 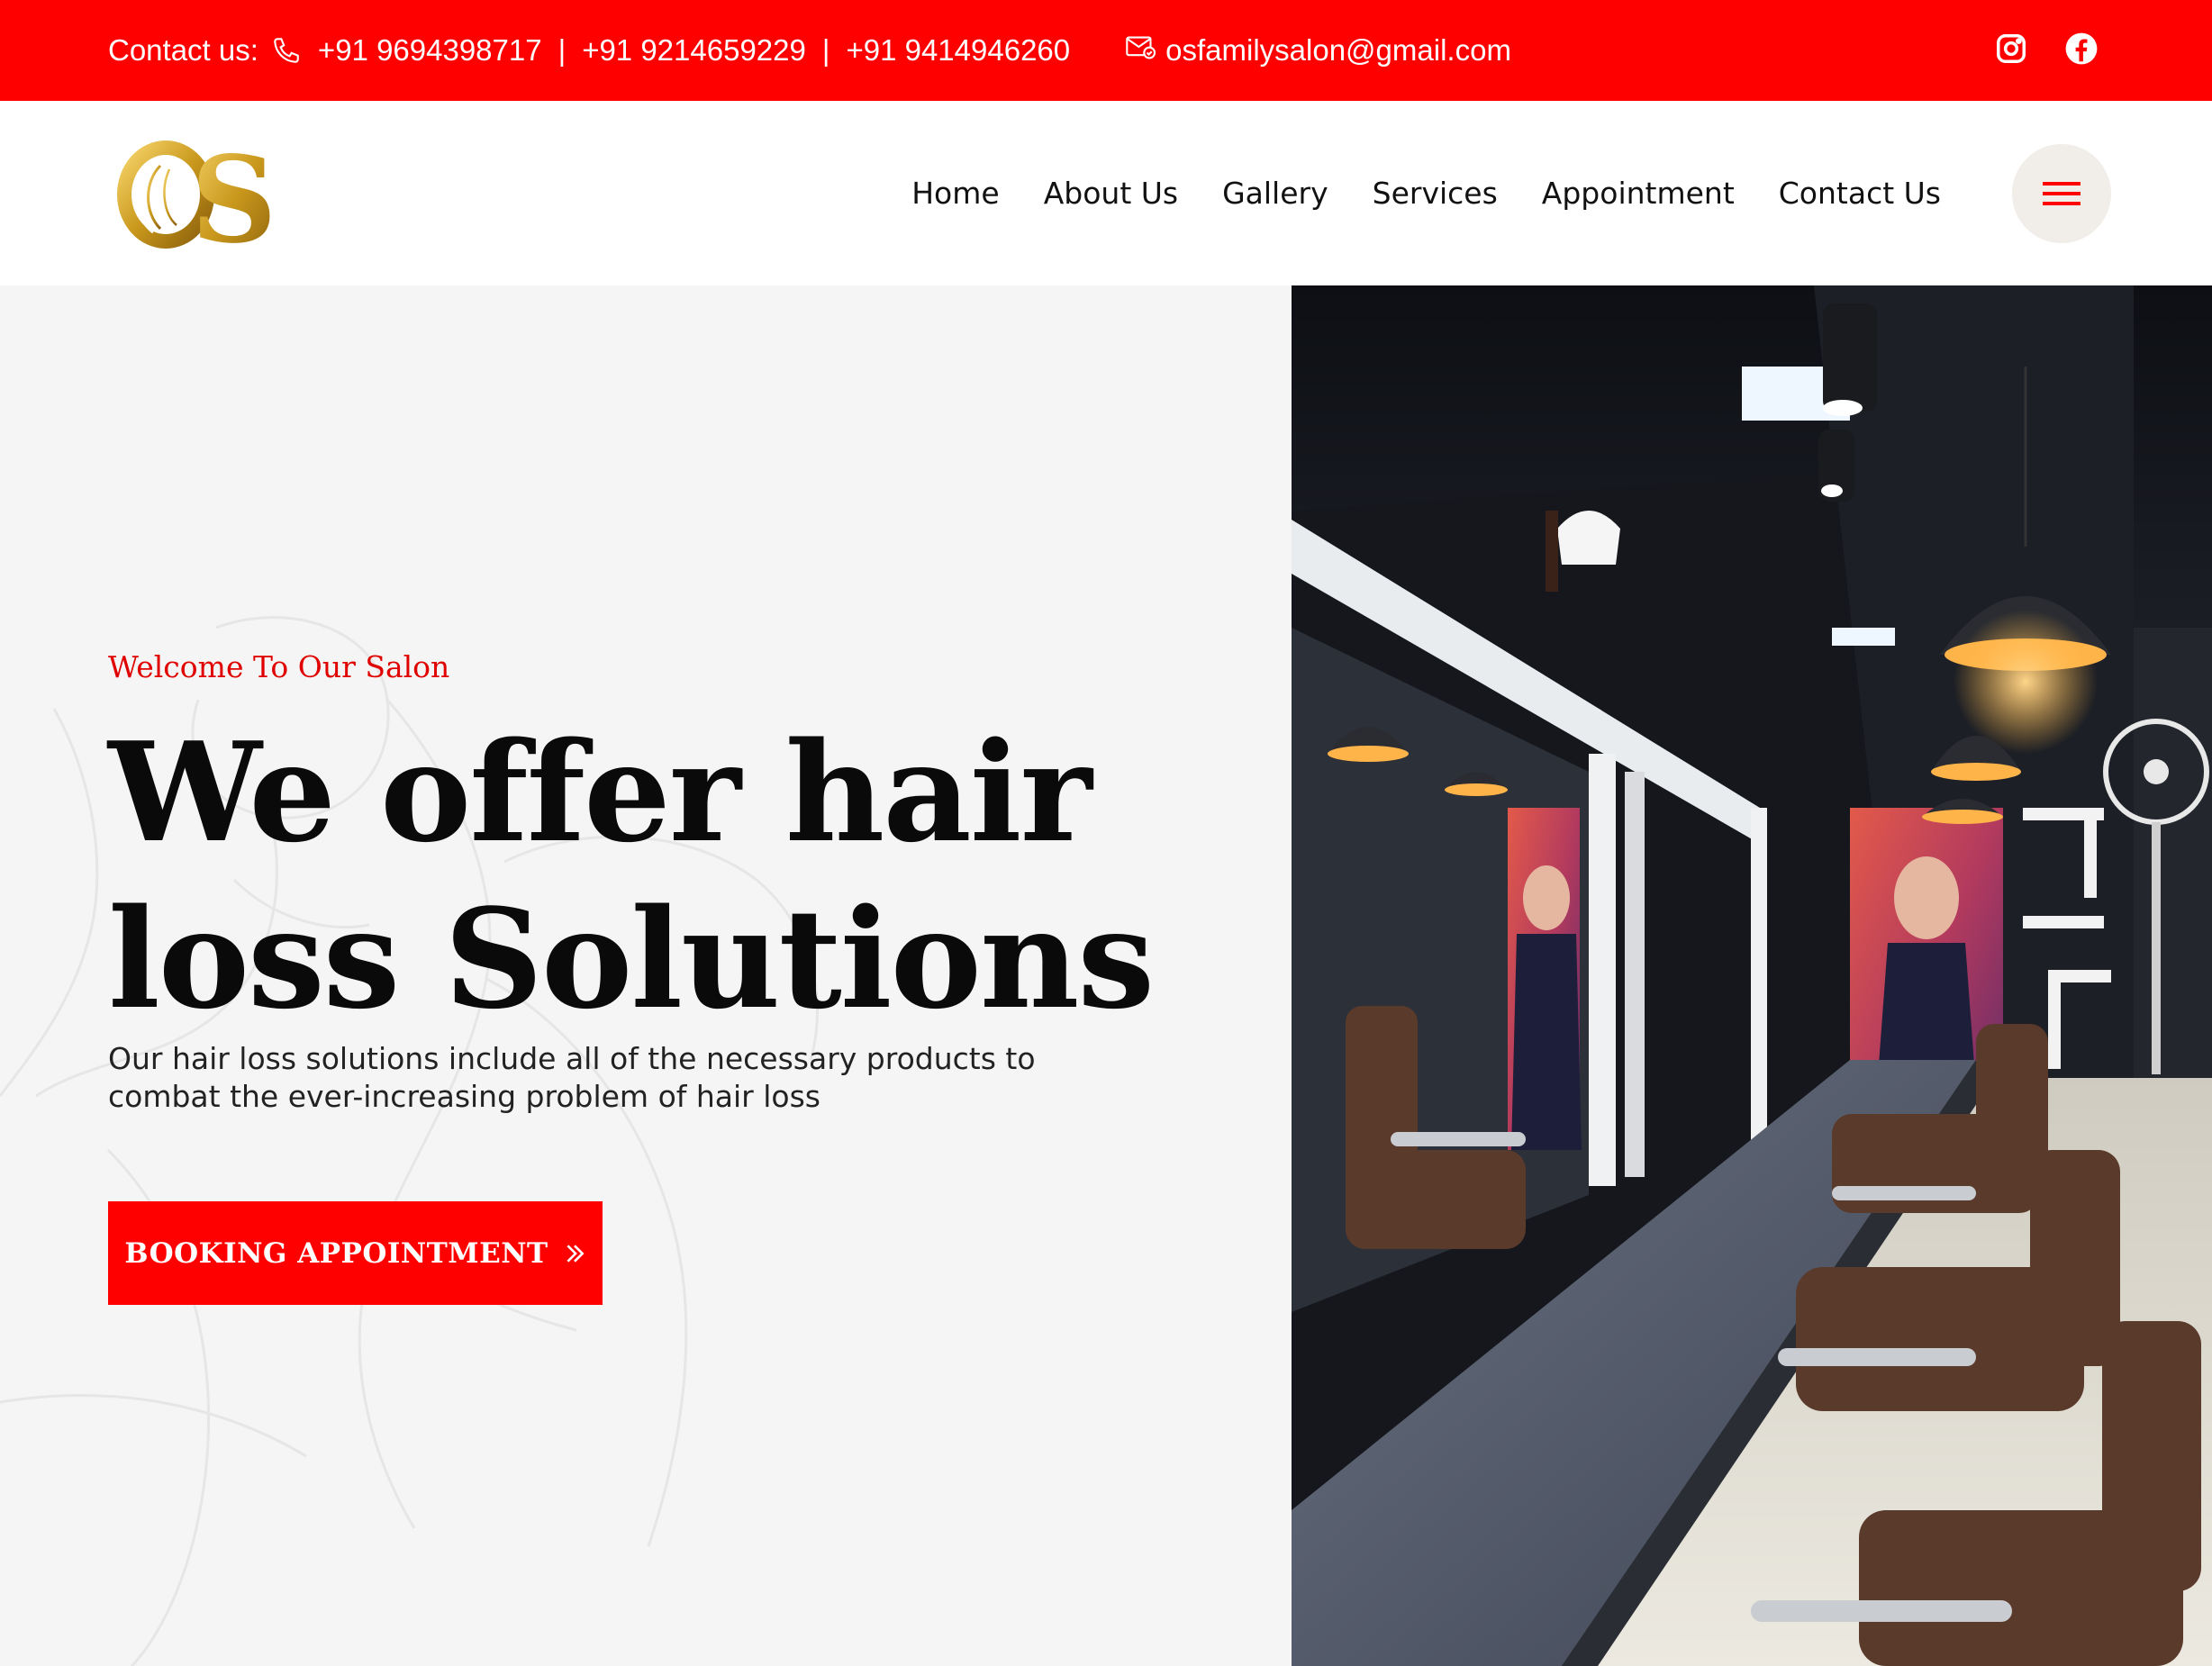 I want to click on hero-headline: We offer hair loss Solutions, so click(x=648, y=876).